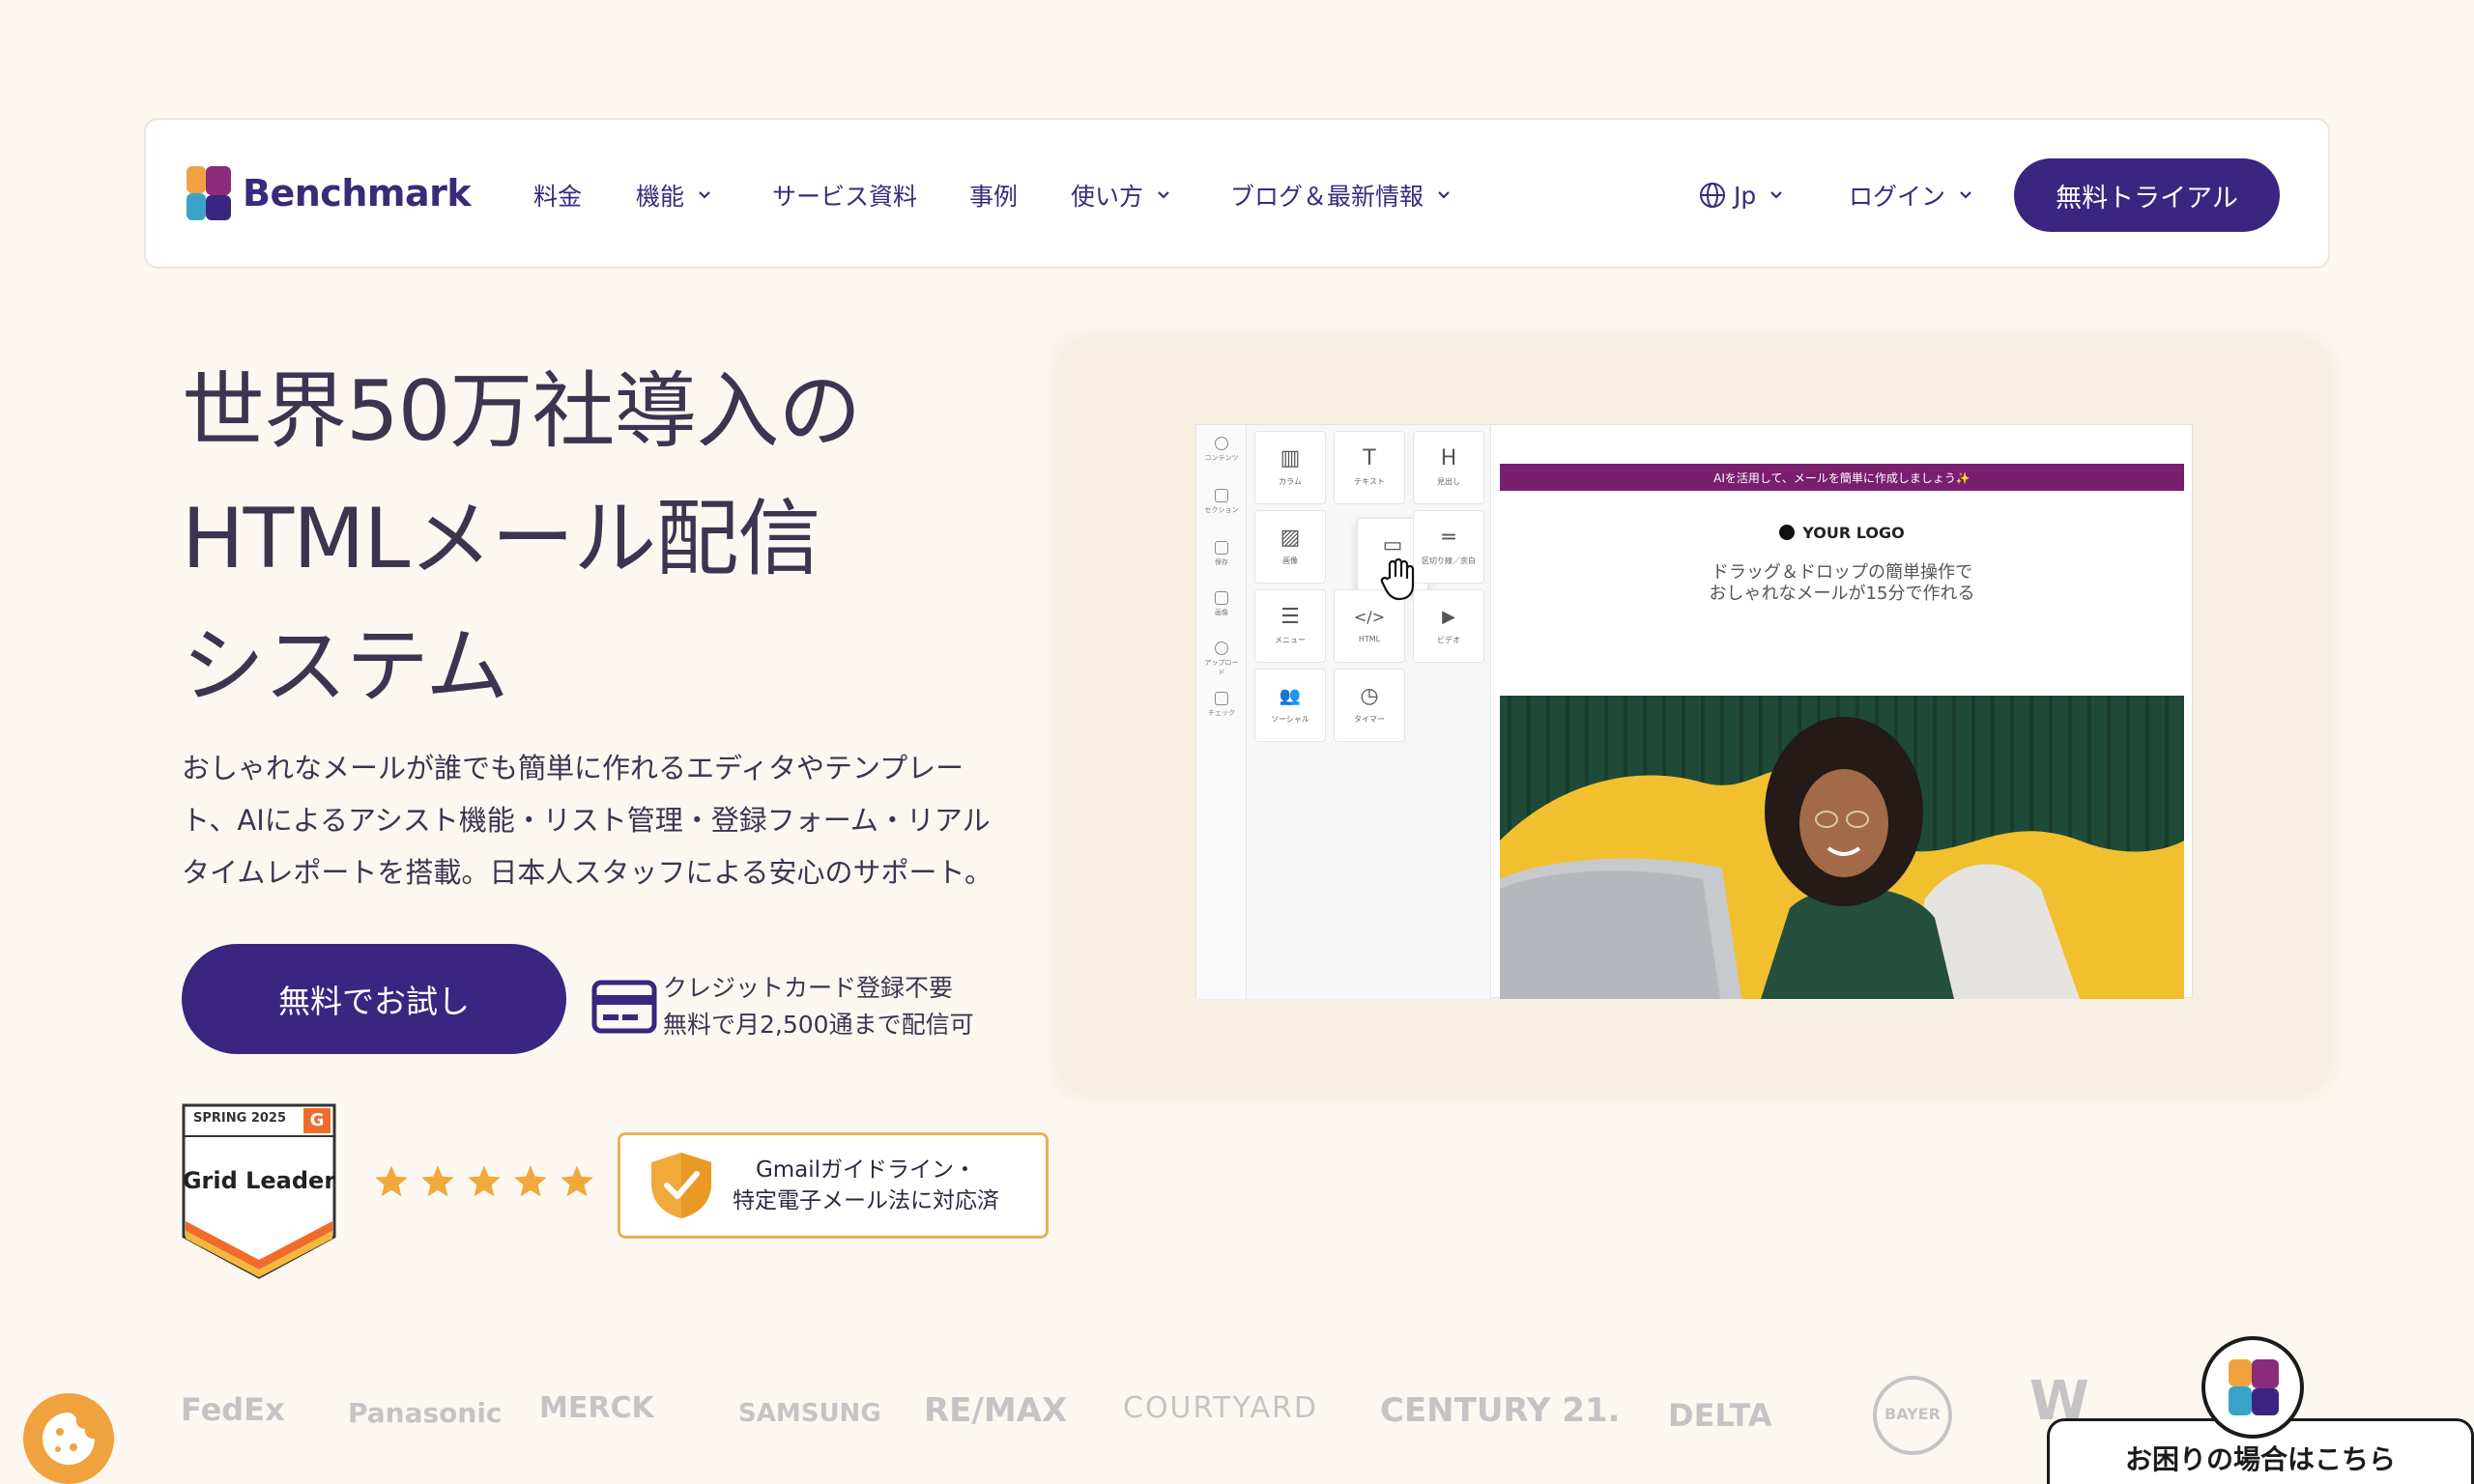  I want to click on hero-title: 世界50万社導入の HTMLメール配信 システム, so click(617, 539).